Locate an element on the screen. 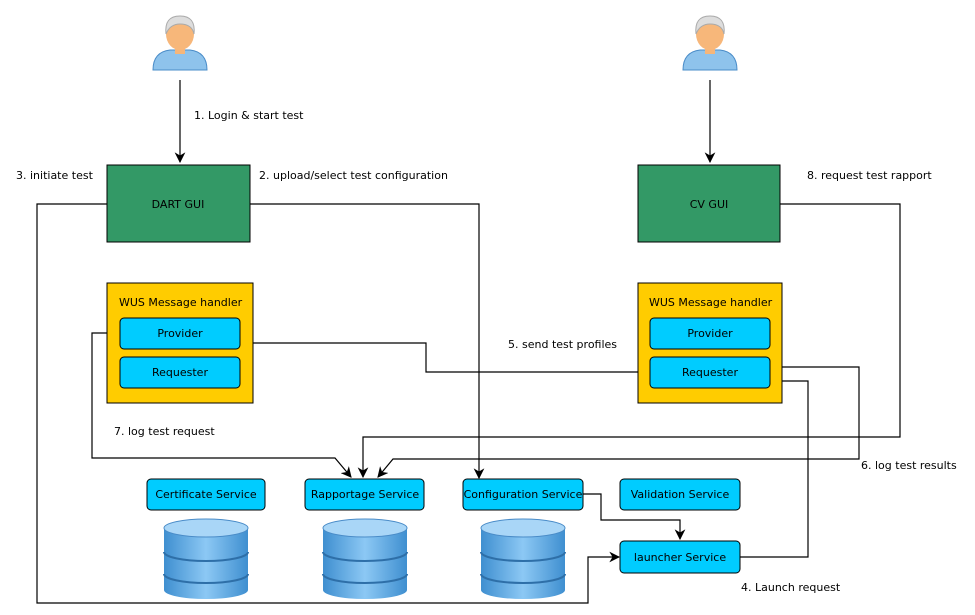 This screenshot has height=615, width=975. rapportage-service-label: Rapportage Service is located at coordinates (365, 494).